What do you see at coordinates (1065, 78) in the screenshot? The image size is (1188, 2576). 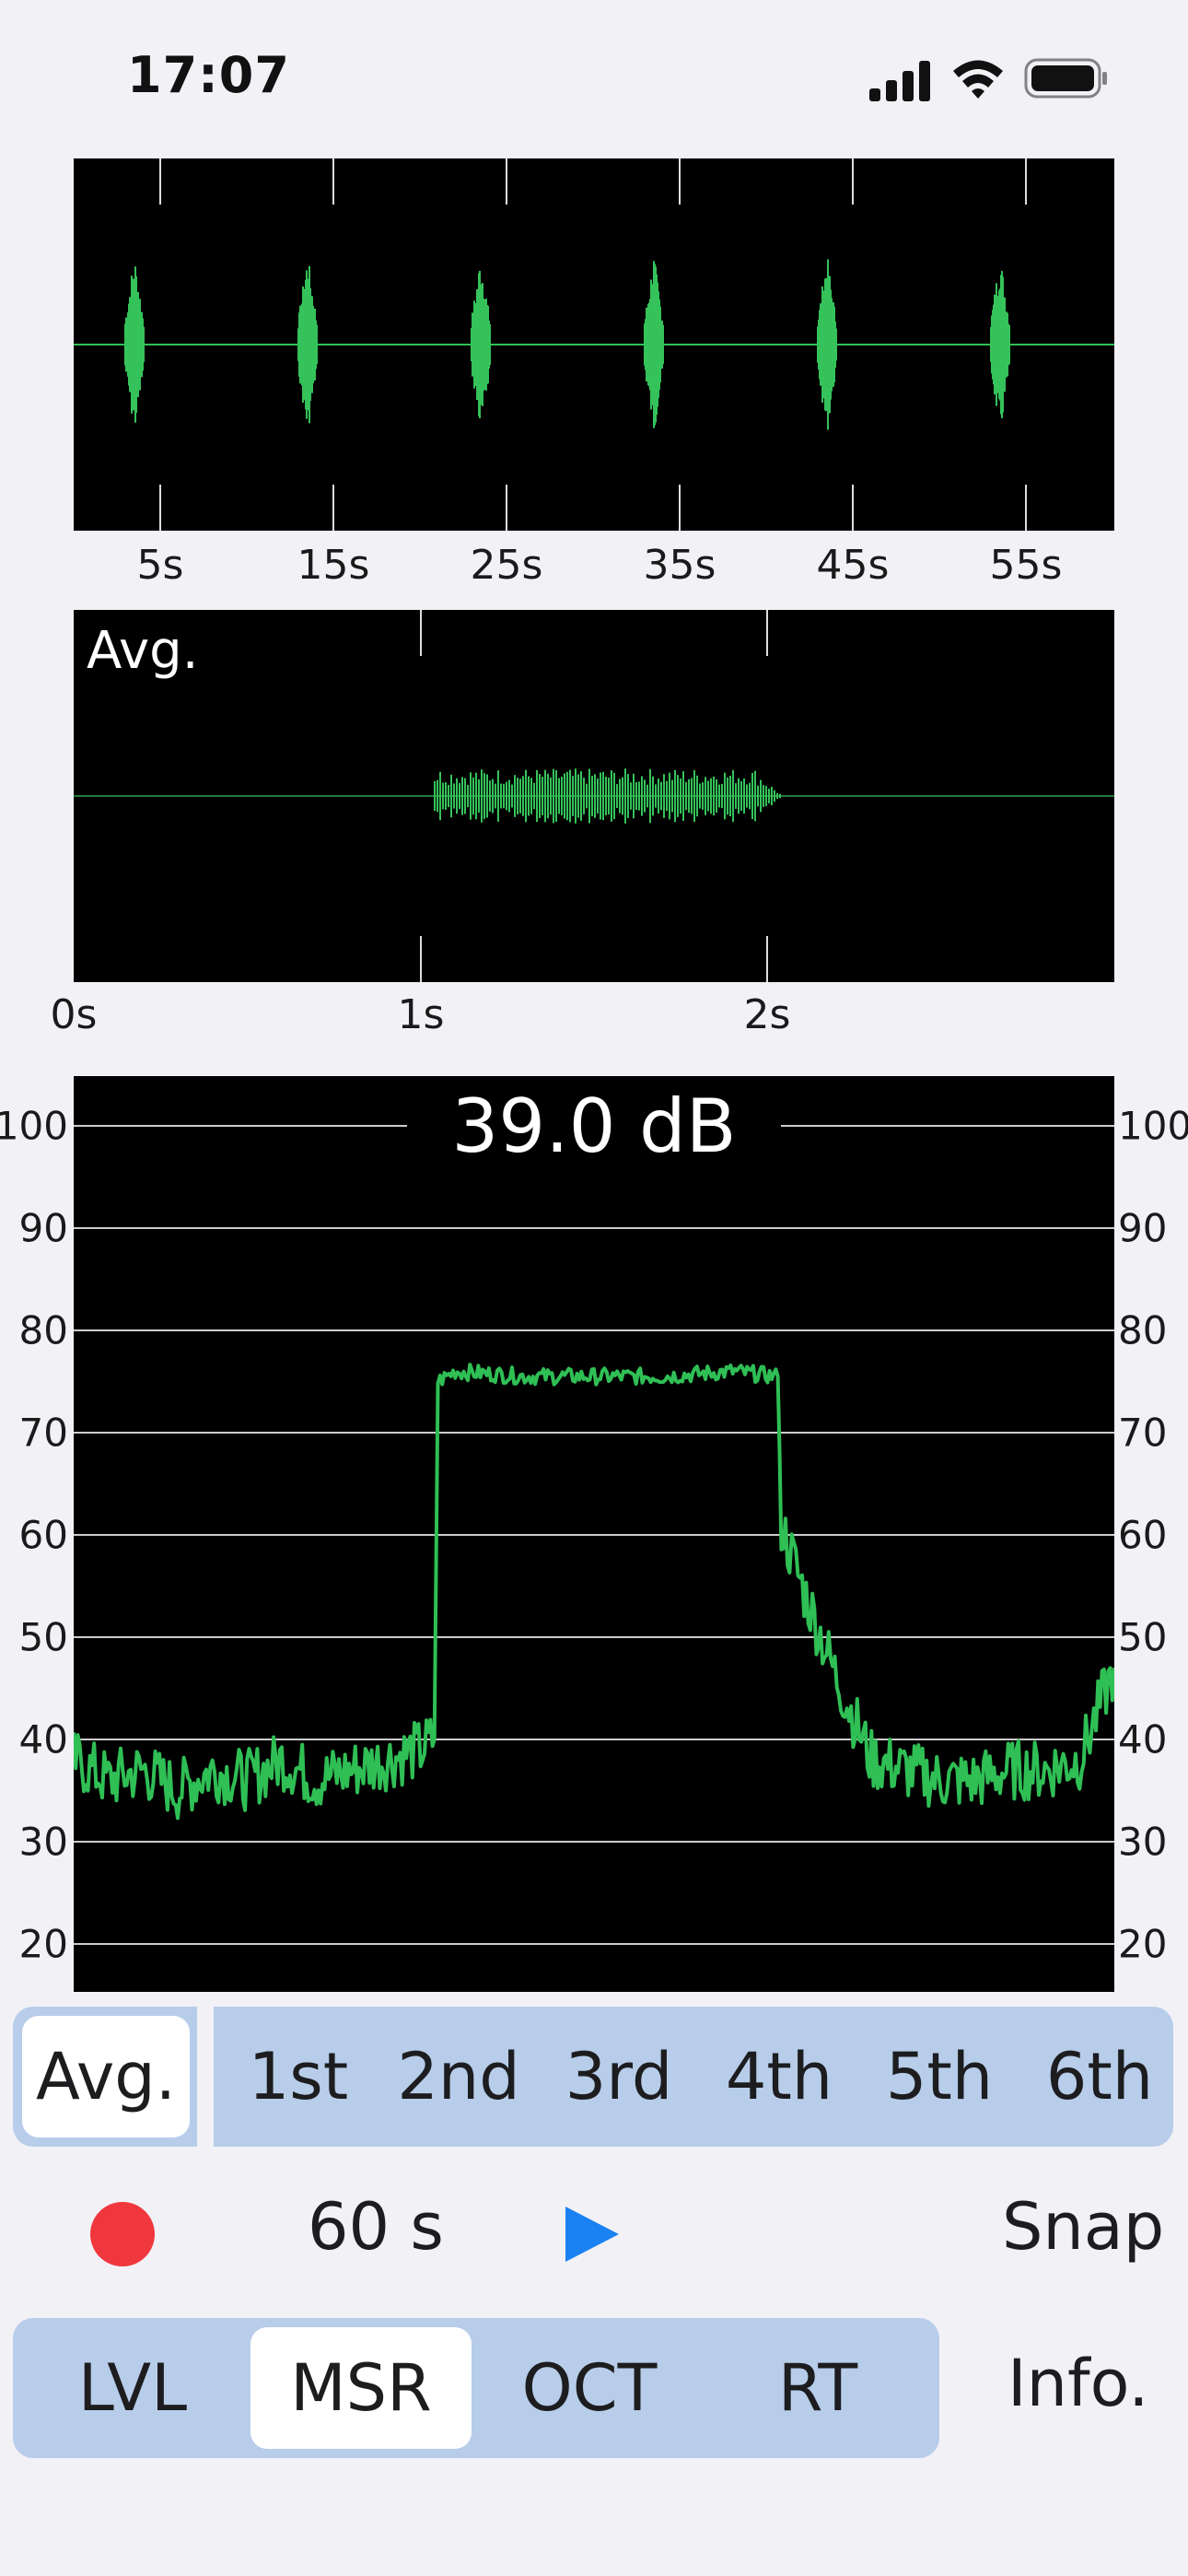 I see `battery-icon` at bounding box center [1065, 78].